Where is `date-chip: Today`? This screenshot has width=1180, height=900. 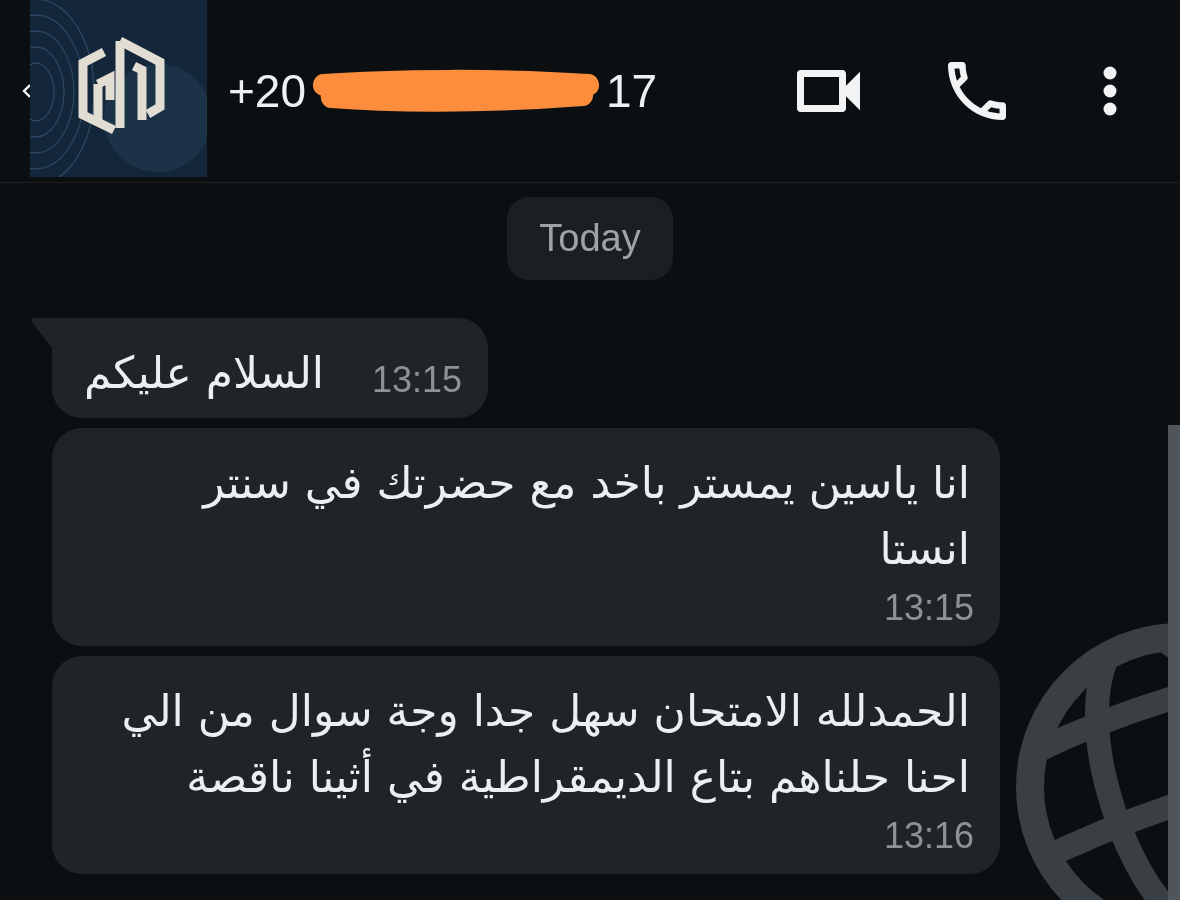
date-chip: Today is located at coordinates (590, 238).